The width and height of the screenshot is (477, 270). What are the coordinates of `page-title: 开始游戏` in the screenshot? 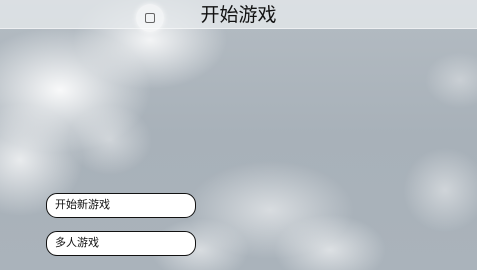 It's located at (238, 15).